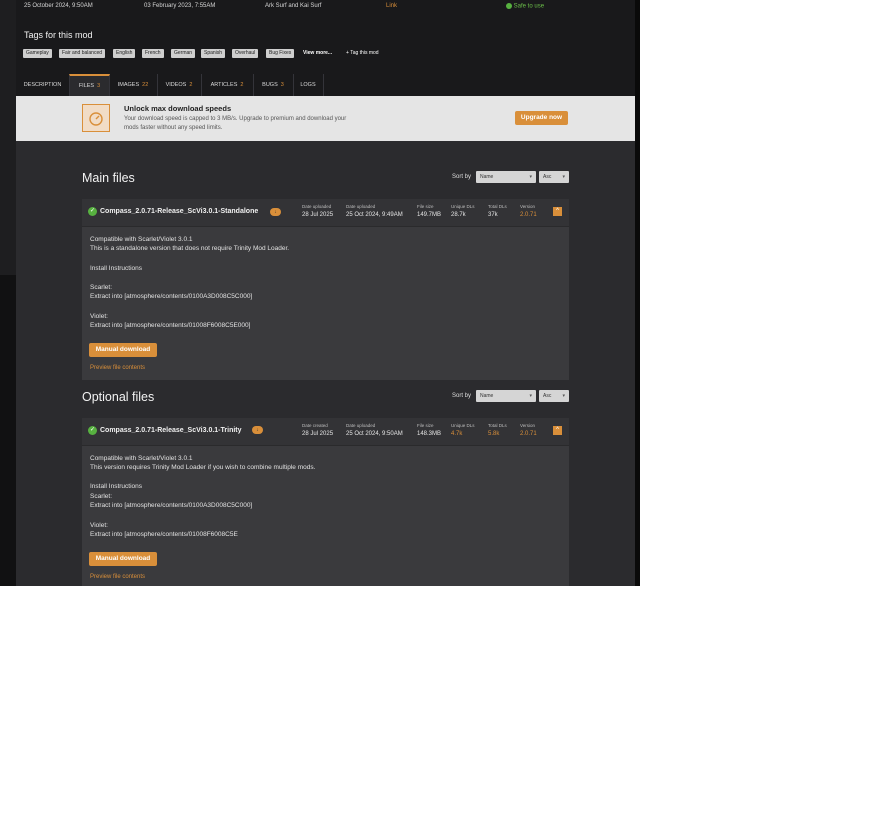  I want to click on tab-bugs: BUGS 3, so click(273, 85).